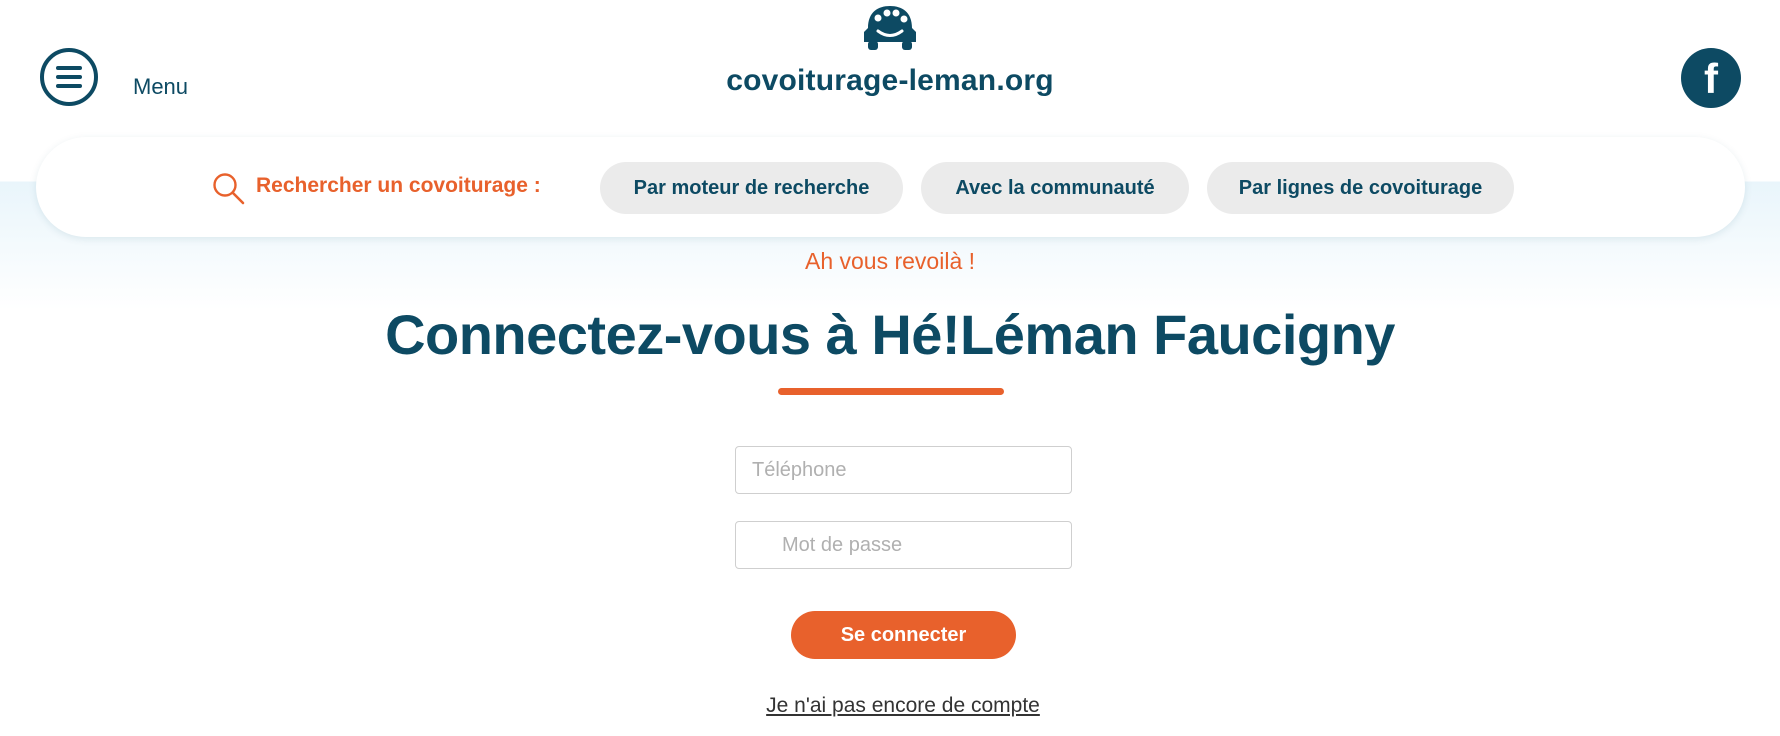 This screenshot has width=1780, height=736. Describe the element at coordinates (890, 261) in the screenshot. I see `welcome-message: Ah vous revoilà !` at that location.